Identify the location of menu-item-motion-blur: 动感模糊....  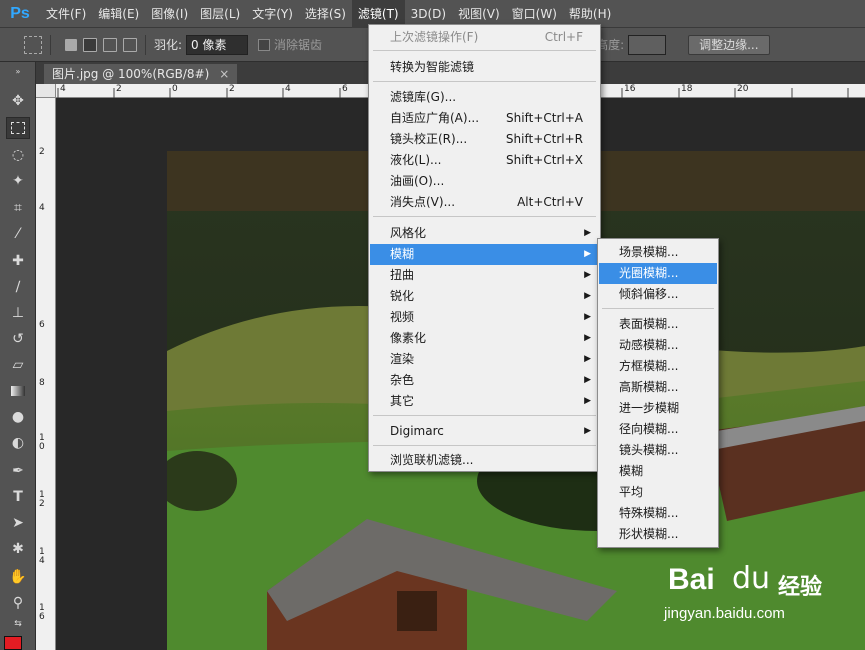
(658, 345).